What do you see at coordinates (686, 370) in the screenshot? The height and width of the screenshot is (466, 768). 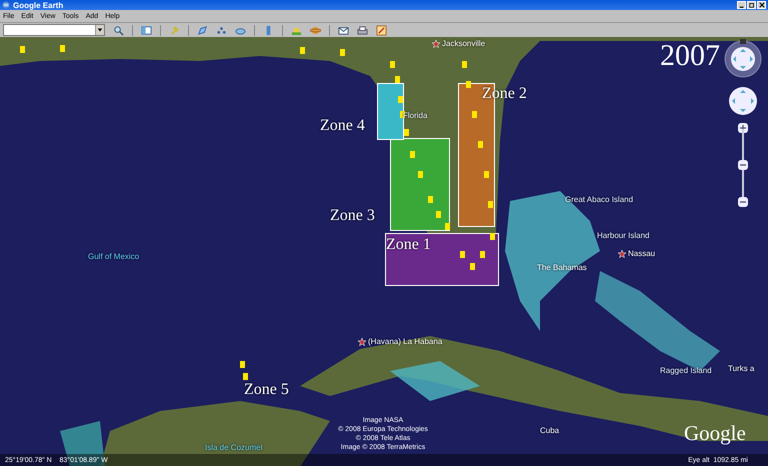 I see `place-label: Ragged Island` at bounding box center [686, 370].